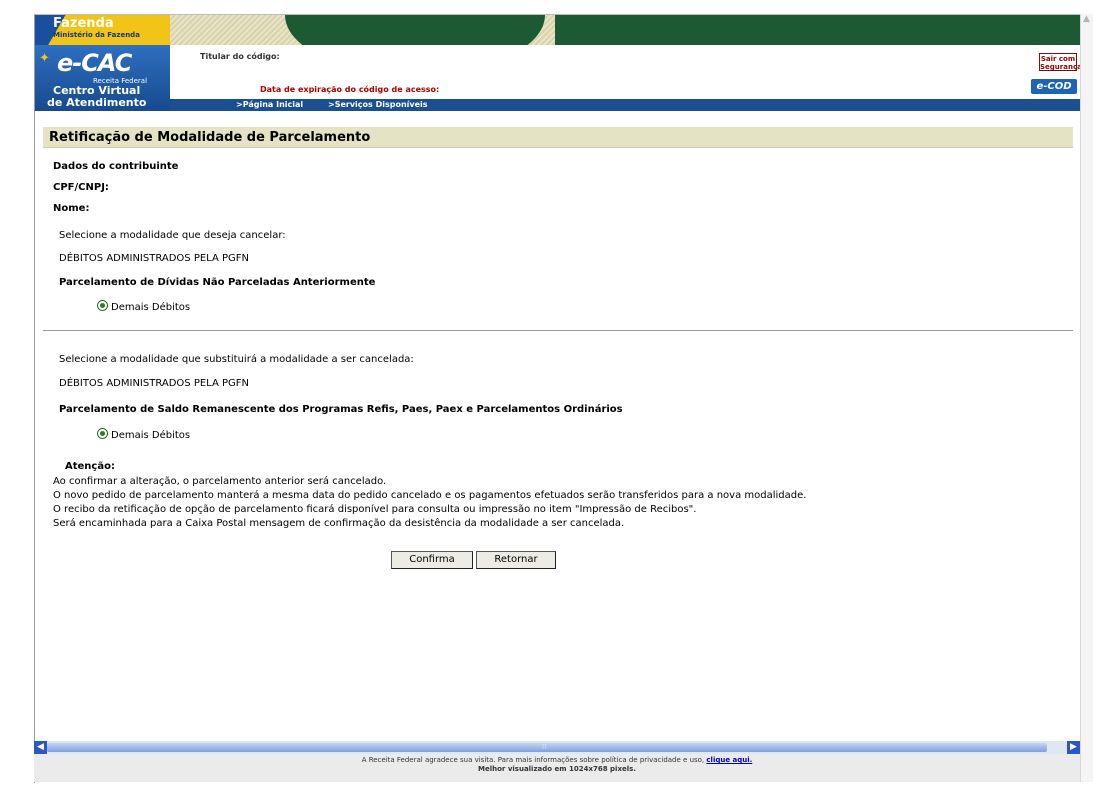 This screenshot has width=1093, height=805. Describe the element at coordinates (729, 760) in the screenshot. I see `privacy-link: clique aqui.` at that location.